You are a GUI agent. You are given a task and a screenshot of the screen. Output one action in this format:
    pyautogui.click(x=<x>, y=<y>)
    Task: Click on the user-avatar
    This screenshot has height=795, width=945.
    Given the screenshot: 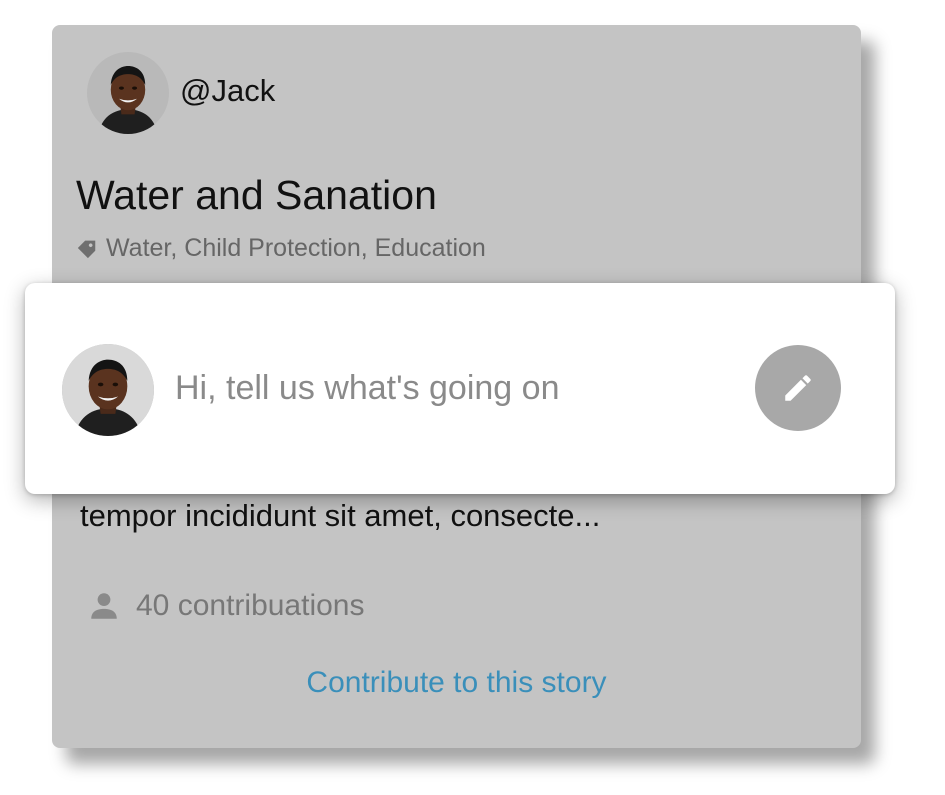 What is the action you would take?
    pyautogui.click(x=108, y=390)
    